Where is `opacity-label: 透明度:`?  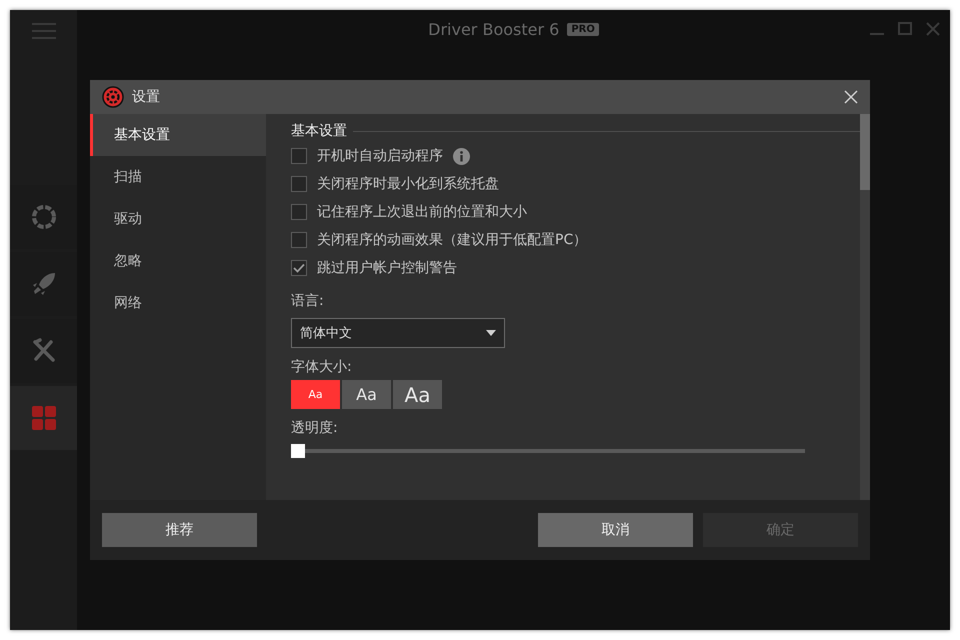
opacity-label: 透明度: is located at coordinates (315, 428).